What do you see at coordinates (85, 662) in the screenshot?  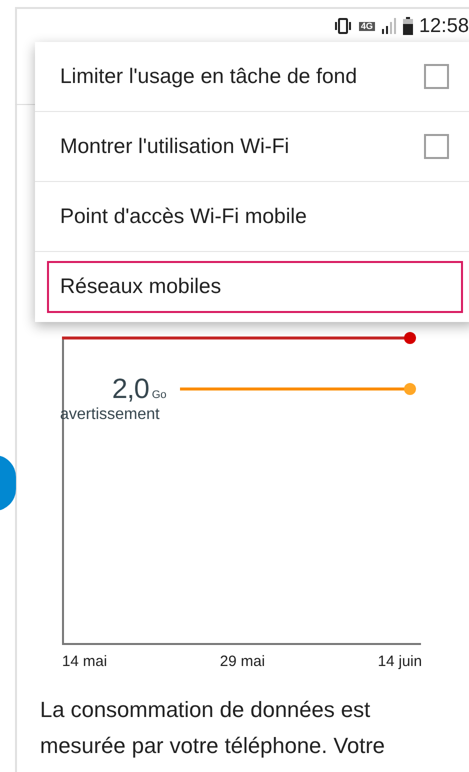 I see `axis-label: 14 mai` at bounding box center [85, 662].